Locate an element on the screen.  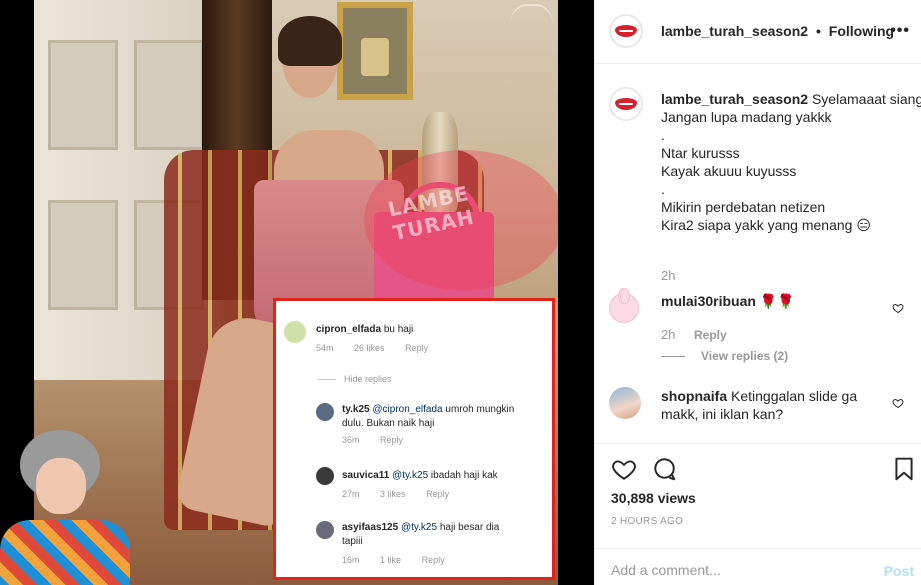
caption-line: Kayak akuuu kuyusss is located at coordinates (729, 171).